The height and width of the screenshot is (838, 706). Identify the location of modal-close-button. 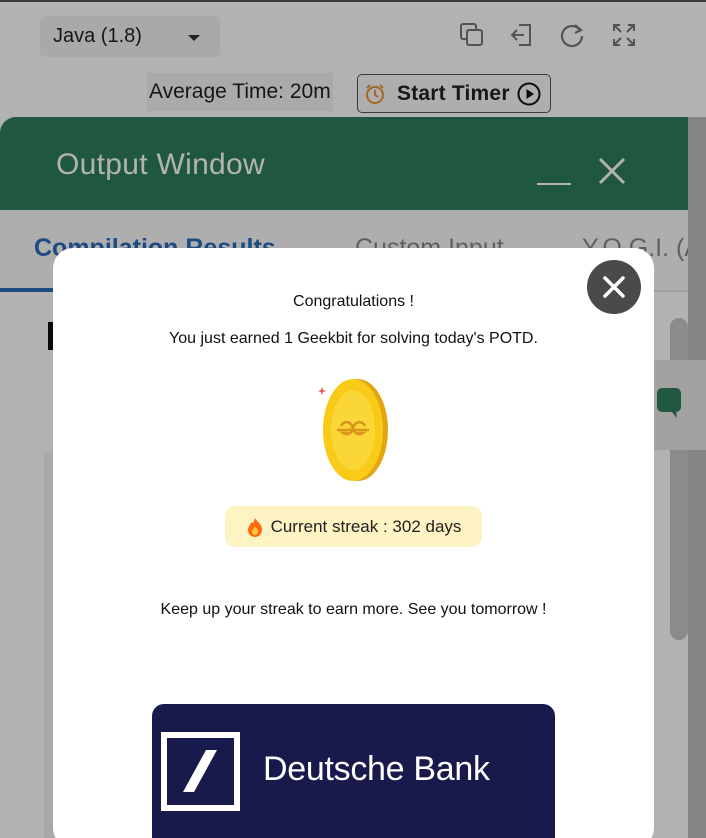
(614, 287).